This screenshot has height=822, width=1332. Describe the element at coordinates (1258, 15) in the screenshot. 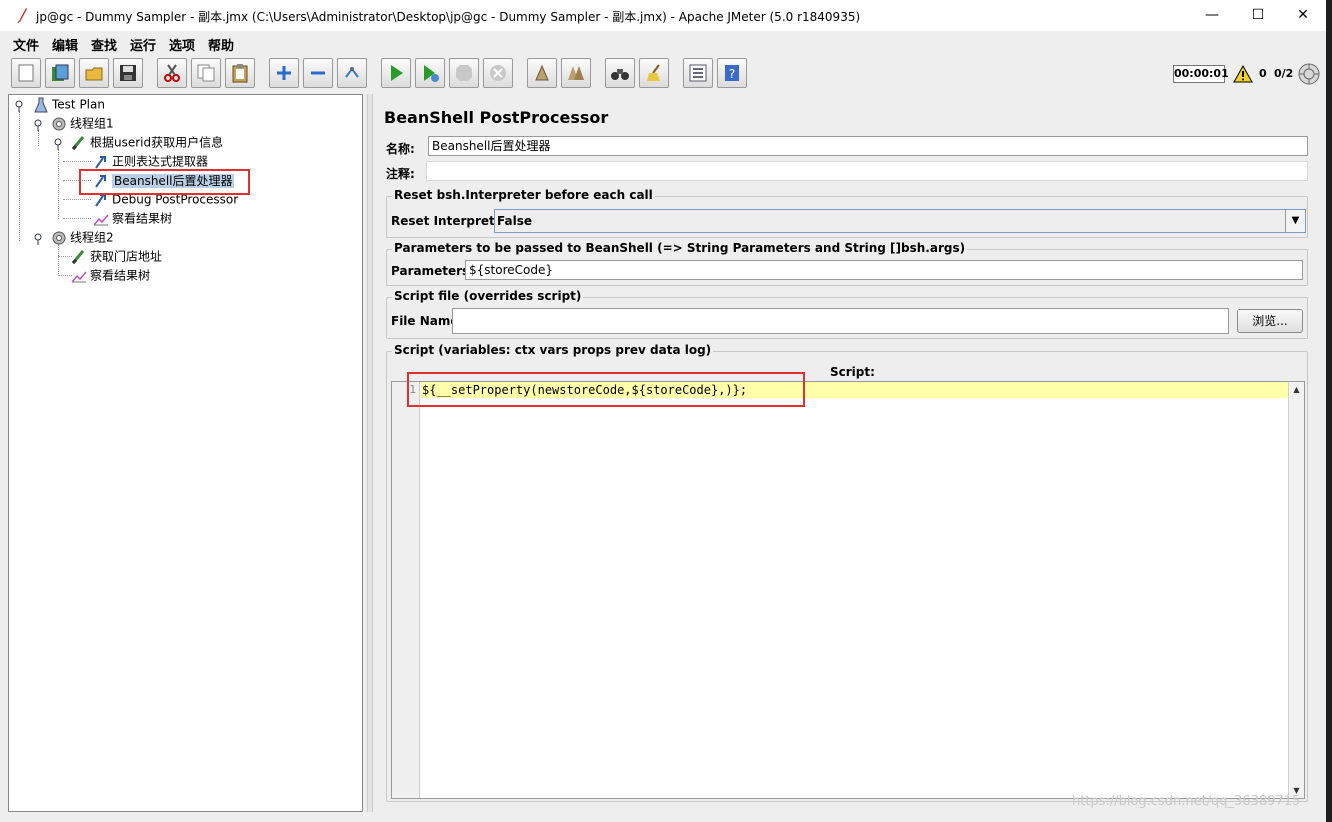

I see `maximize-button: ☐` at that location.